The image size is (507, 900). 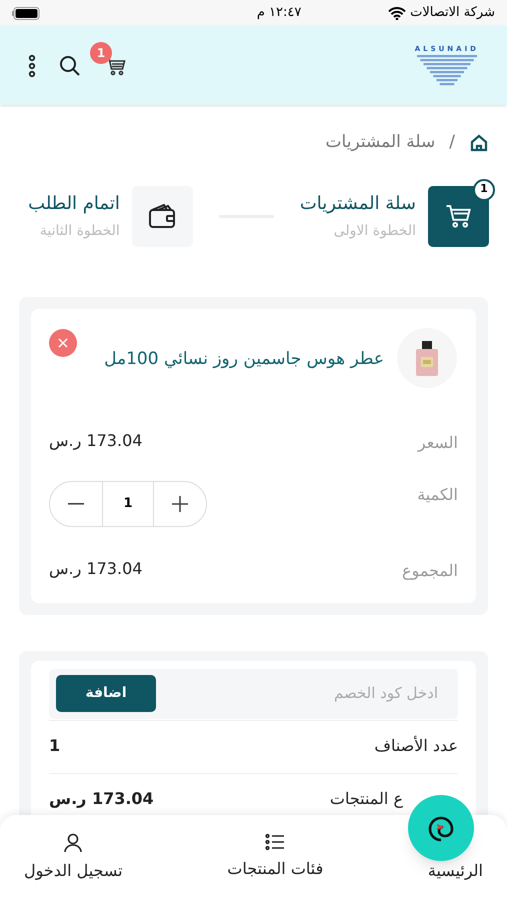 I want to click on nav-tab: تسجيل الدخول, so click(x=73, y=858).